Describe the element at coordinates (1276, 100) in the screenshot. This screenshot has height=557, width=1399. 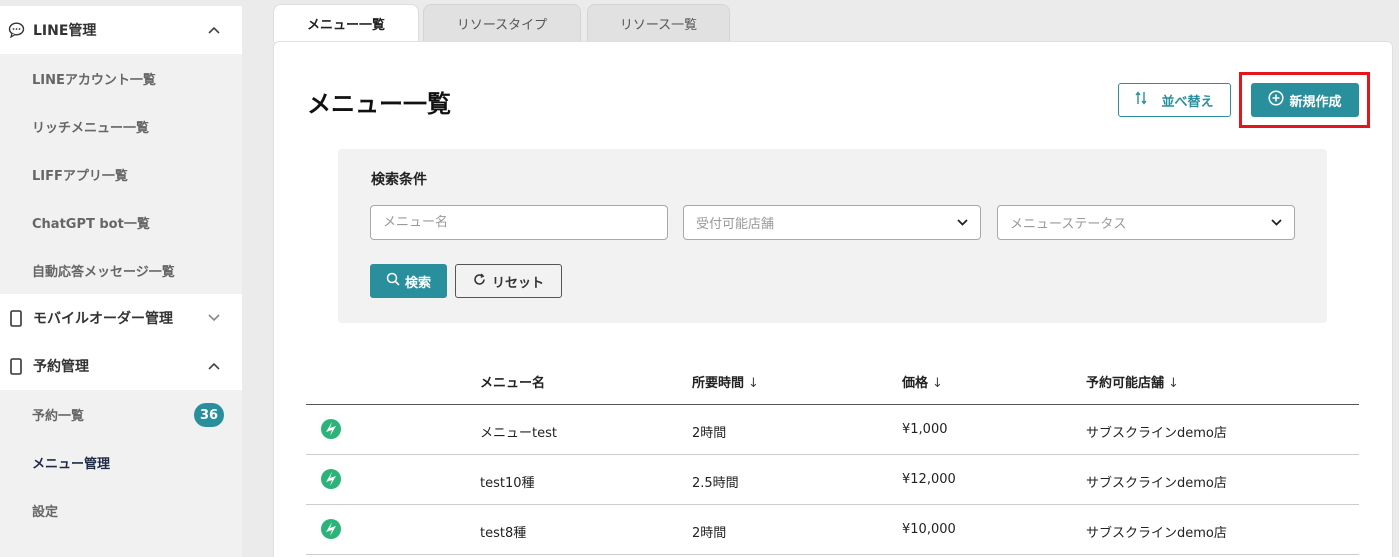
I see `plus-circle-icon` at that location.